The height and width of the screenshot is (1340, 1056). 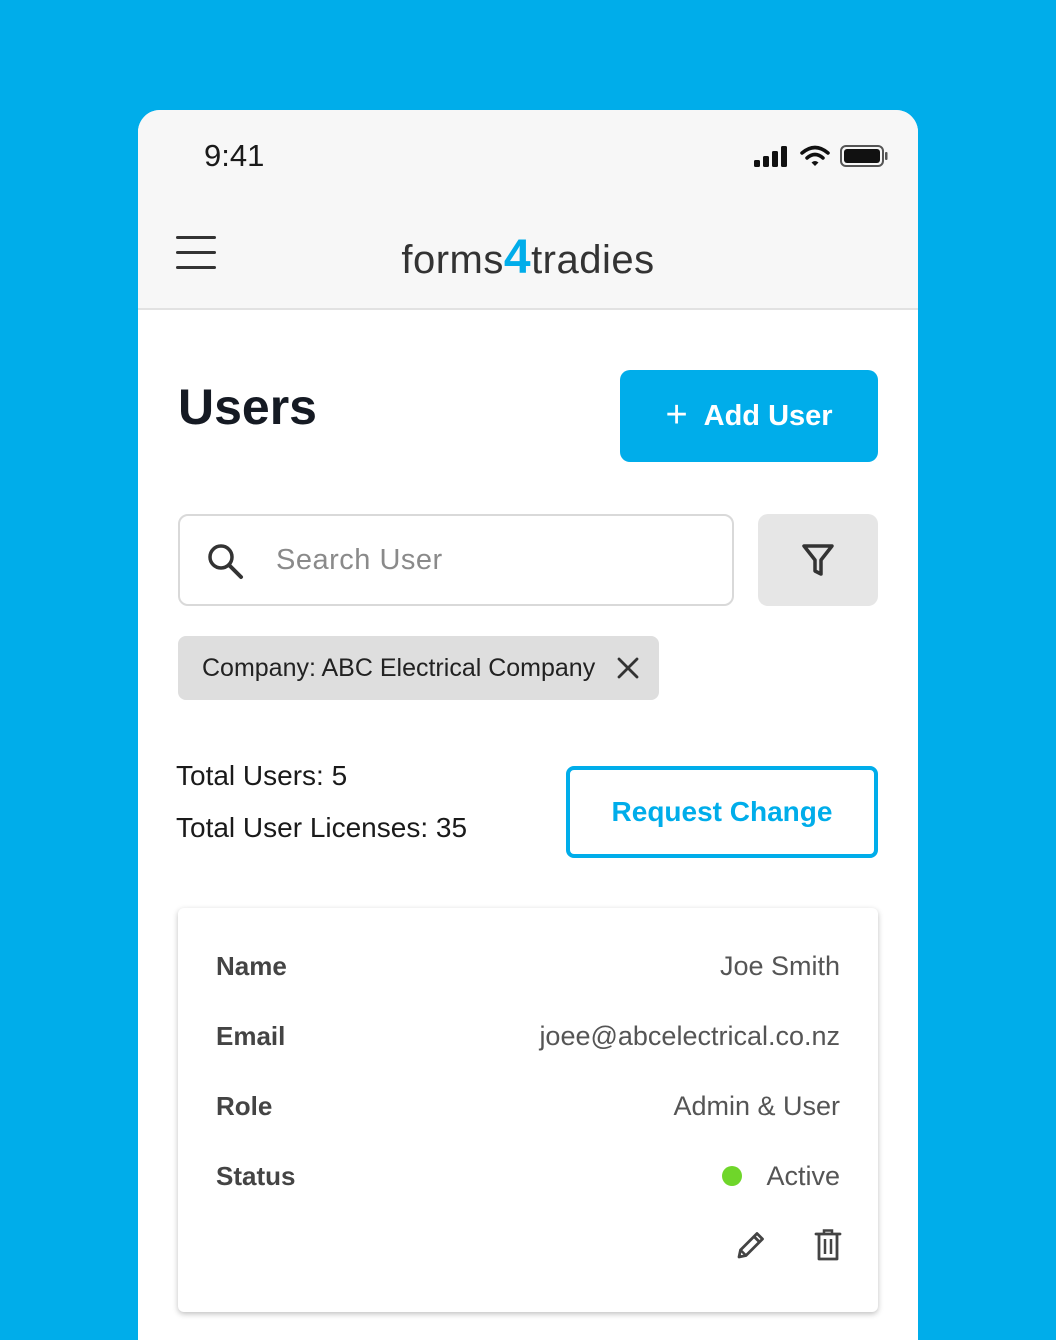 I want to click on add-user-button: + Add User, so click(x=749, y=416).